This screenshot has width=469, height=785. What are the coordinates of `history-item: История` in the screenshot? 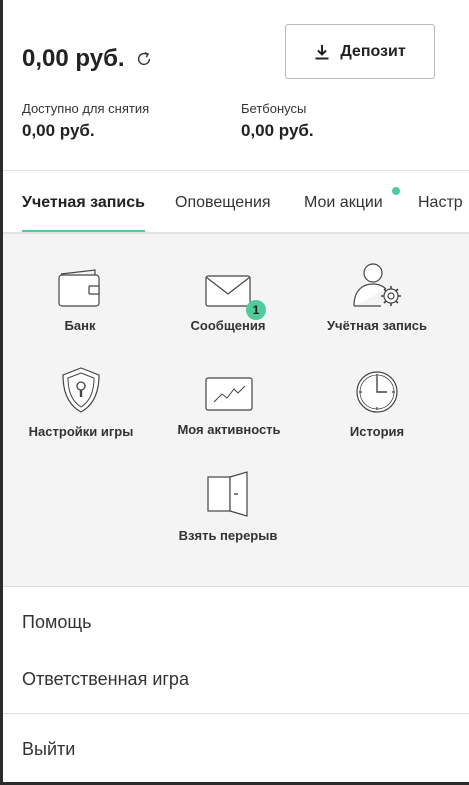 It's located at (377, 404).